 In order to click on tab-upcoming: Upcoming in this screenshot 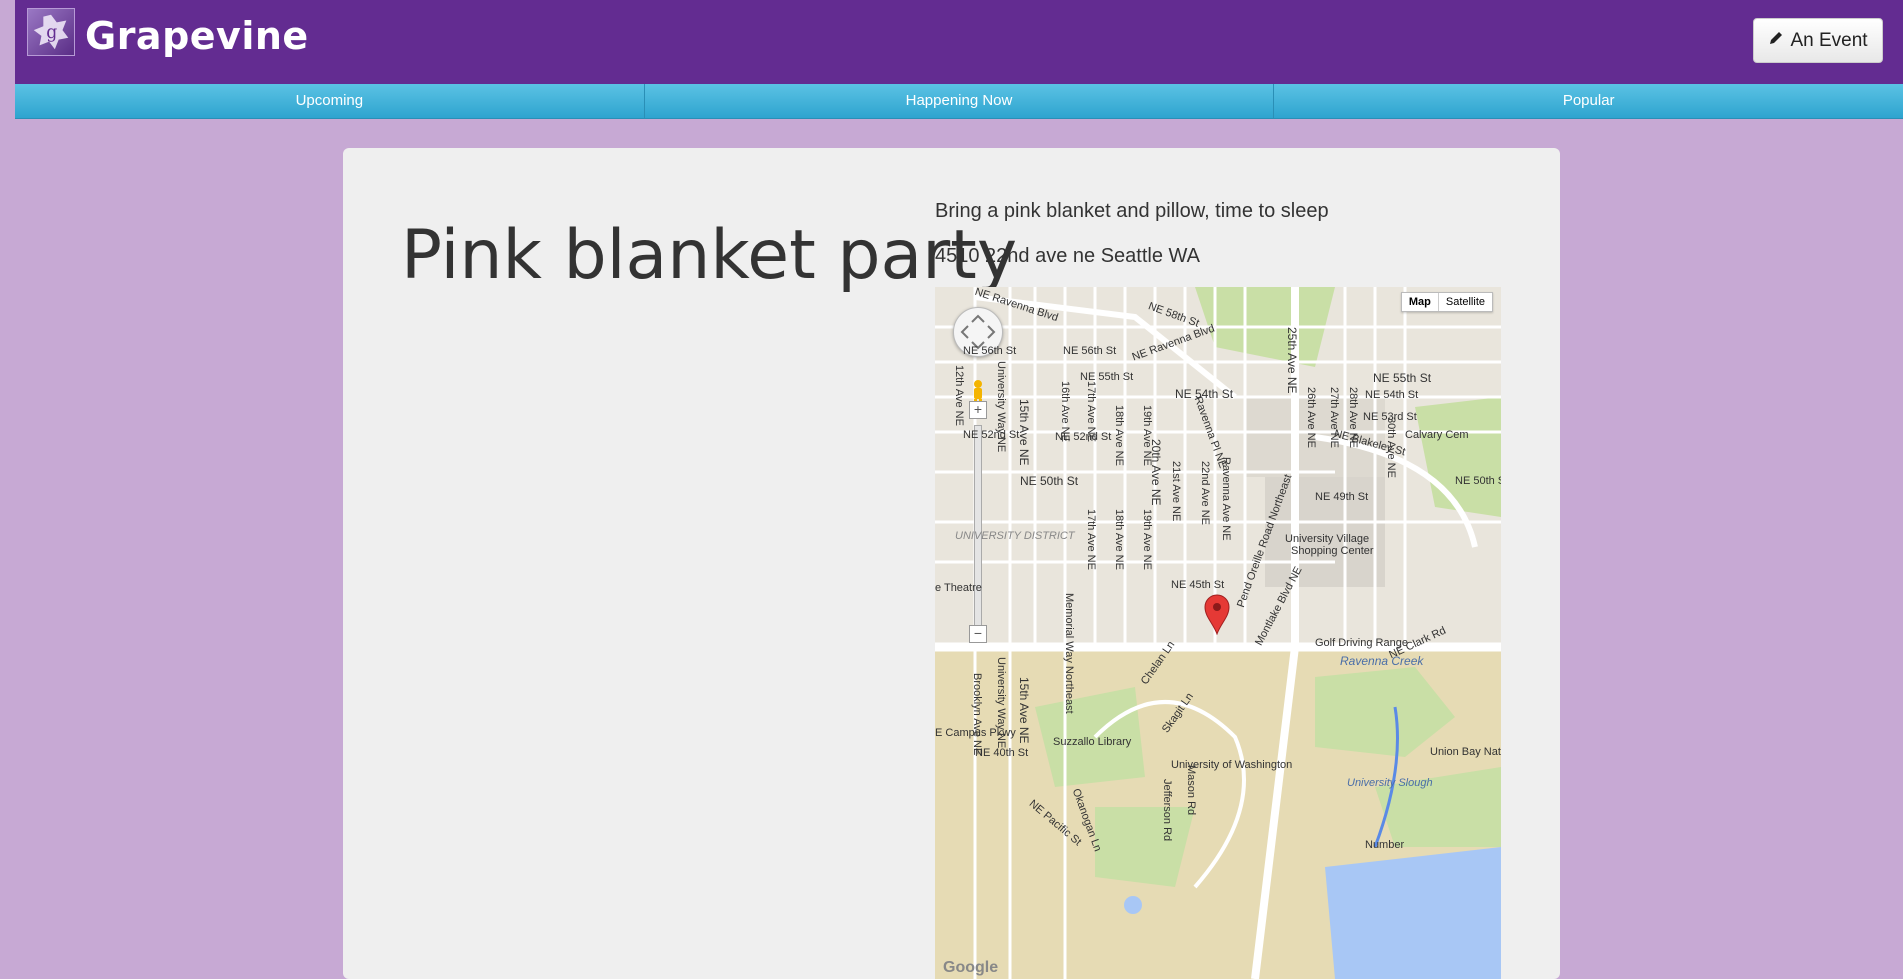, I will do `click(330, 101)`.